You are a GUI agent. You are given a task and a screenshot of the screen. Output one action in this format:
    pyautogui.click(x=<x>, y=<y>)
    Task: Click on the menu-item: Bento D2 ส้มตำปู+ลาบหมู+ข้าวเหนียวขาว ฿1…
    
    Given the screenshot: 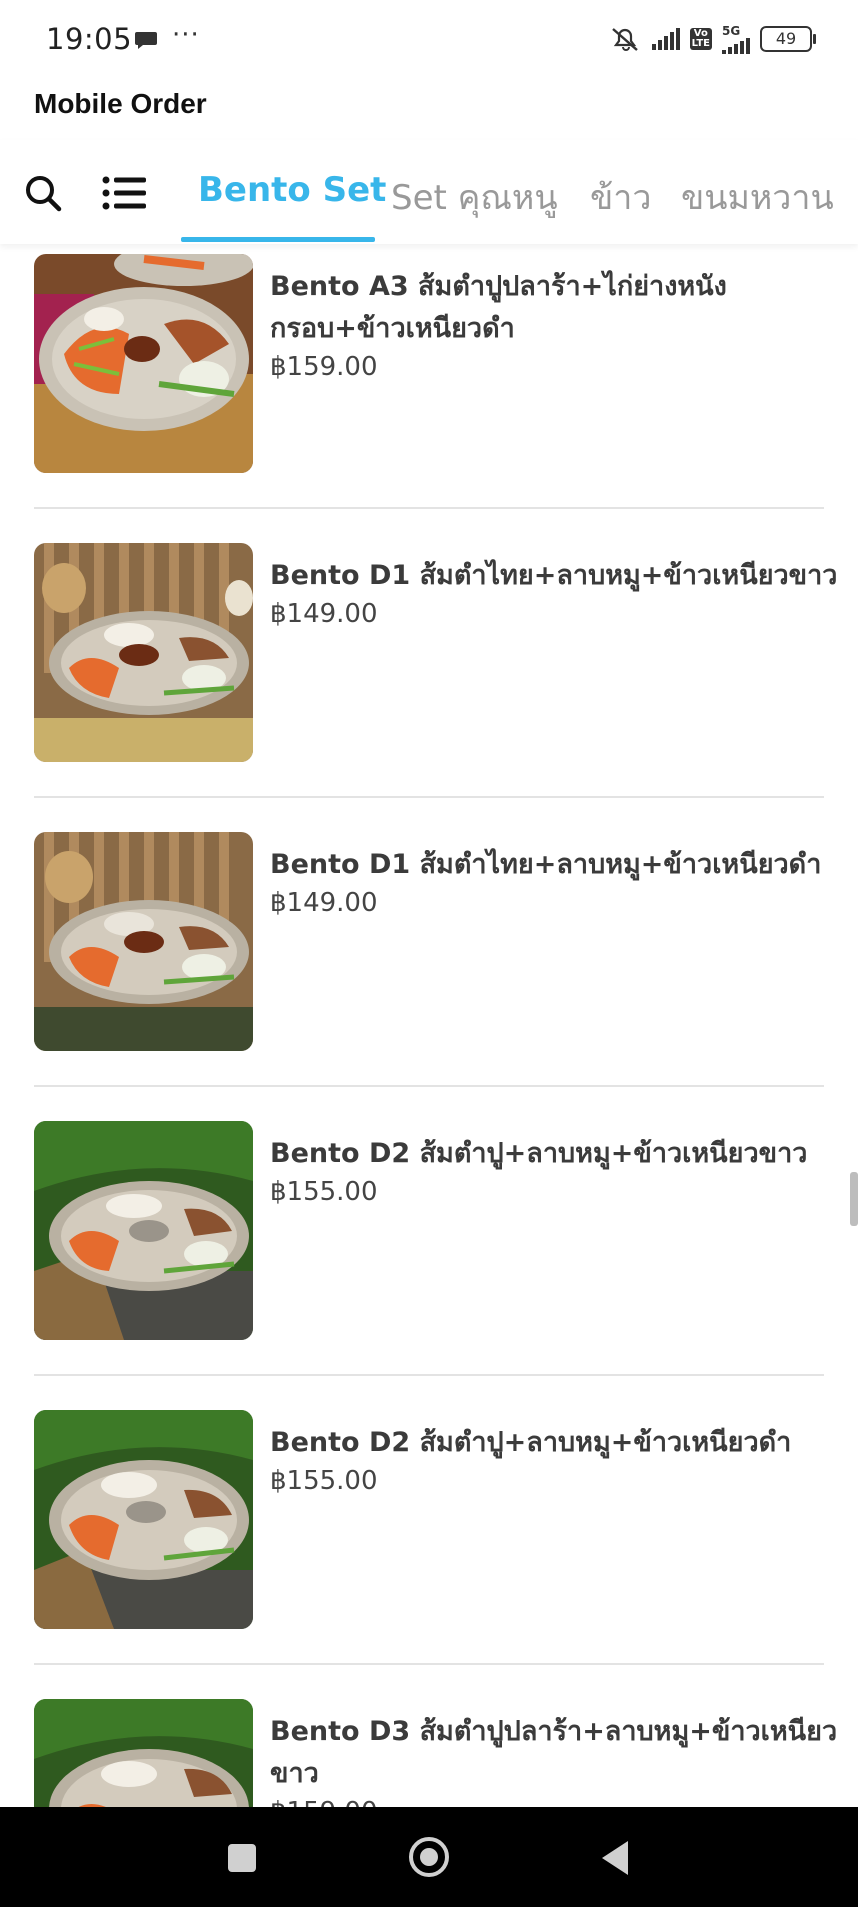 What is the action you would take?
    pyautogui.click(x=429, y=1230)
    